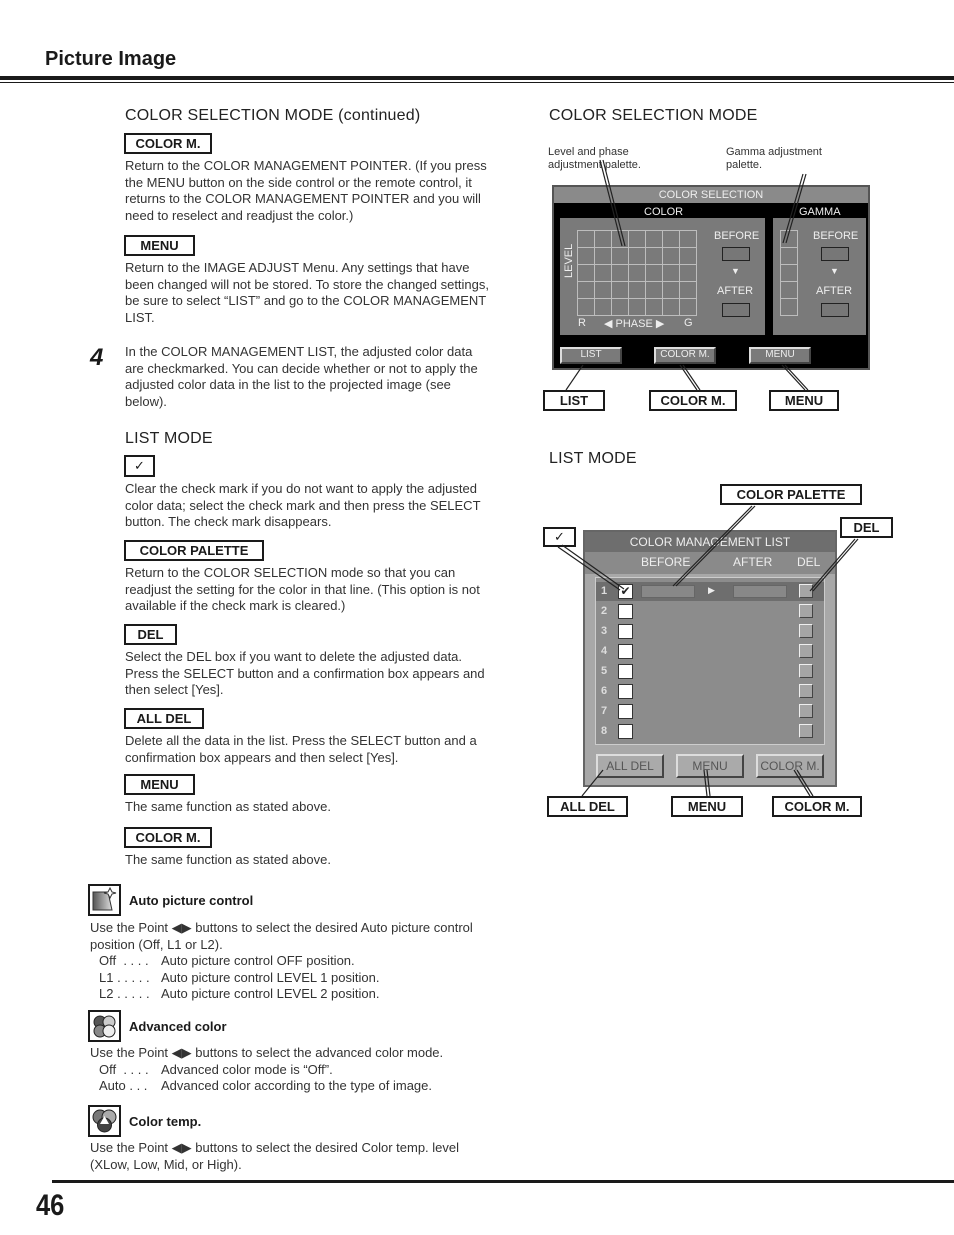  I want to click on footer-rule, so click(503, 1181).